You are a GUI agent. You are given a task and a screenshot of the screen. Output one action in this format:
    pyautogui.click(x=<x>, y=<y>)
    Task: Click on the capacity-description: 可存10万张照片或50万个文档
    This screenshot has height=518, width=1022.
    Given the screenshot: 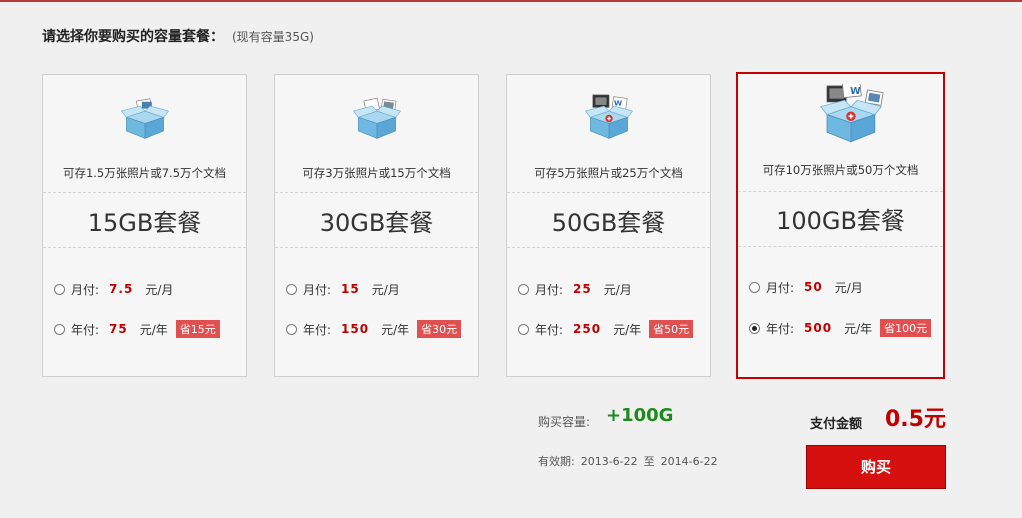 What is the action you would take?
    pyautogui.click(x=840, y=170)
    